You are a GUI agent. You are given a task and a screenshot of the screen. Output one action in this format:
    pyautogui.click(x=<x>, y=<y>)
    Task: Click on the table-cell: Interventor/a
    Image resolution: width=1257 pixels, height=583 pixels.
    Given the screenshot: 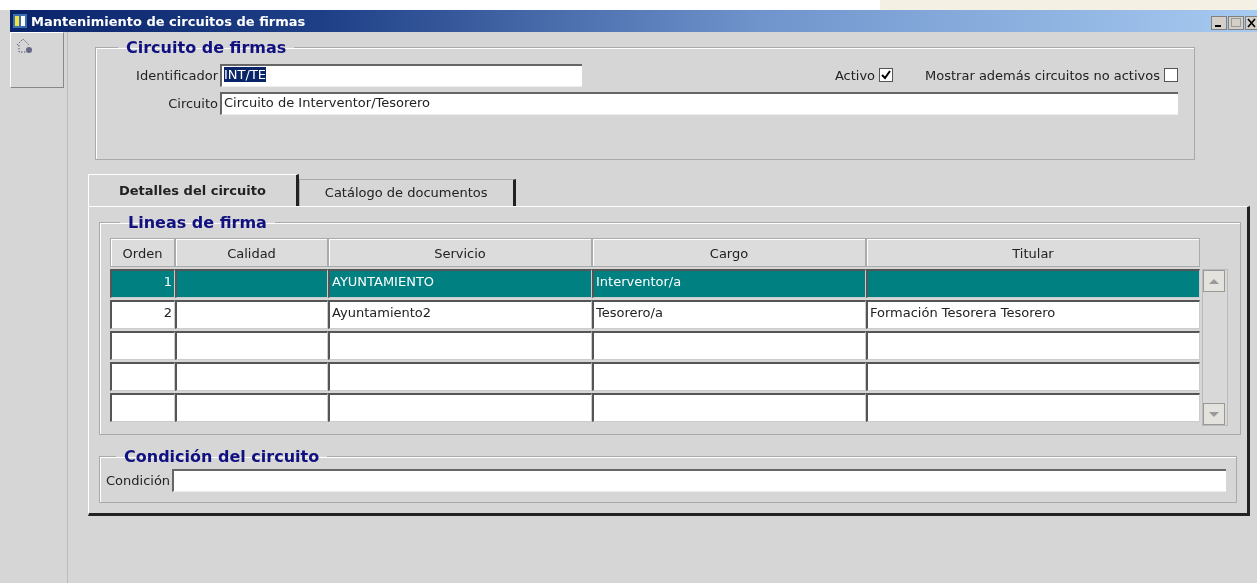 What is the action you would take?
    pyautogui.click(x=729, y=283)
    